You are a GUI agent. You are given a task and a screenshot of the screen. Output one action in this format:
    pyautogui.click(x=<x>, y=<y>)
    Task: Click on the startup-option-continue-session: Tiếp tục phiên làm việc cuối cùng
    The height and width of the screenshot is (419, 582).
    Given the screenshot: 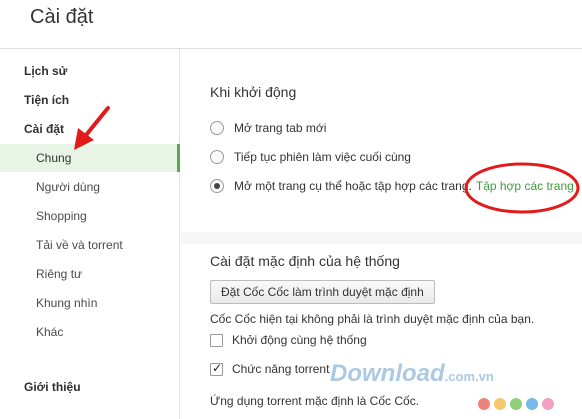 What is the action you would take?
    pyautogui.click(x=310, y=157)
    